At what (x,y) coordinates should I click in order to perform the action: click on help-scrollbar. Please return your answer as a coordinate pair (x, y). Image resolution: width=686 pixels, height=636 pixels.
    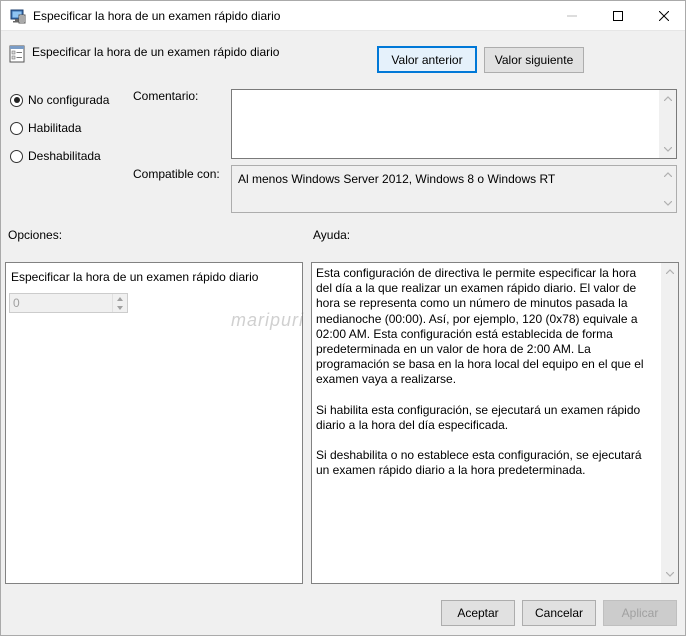
    Looking at the image, I should click on (669, 423).